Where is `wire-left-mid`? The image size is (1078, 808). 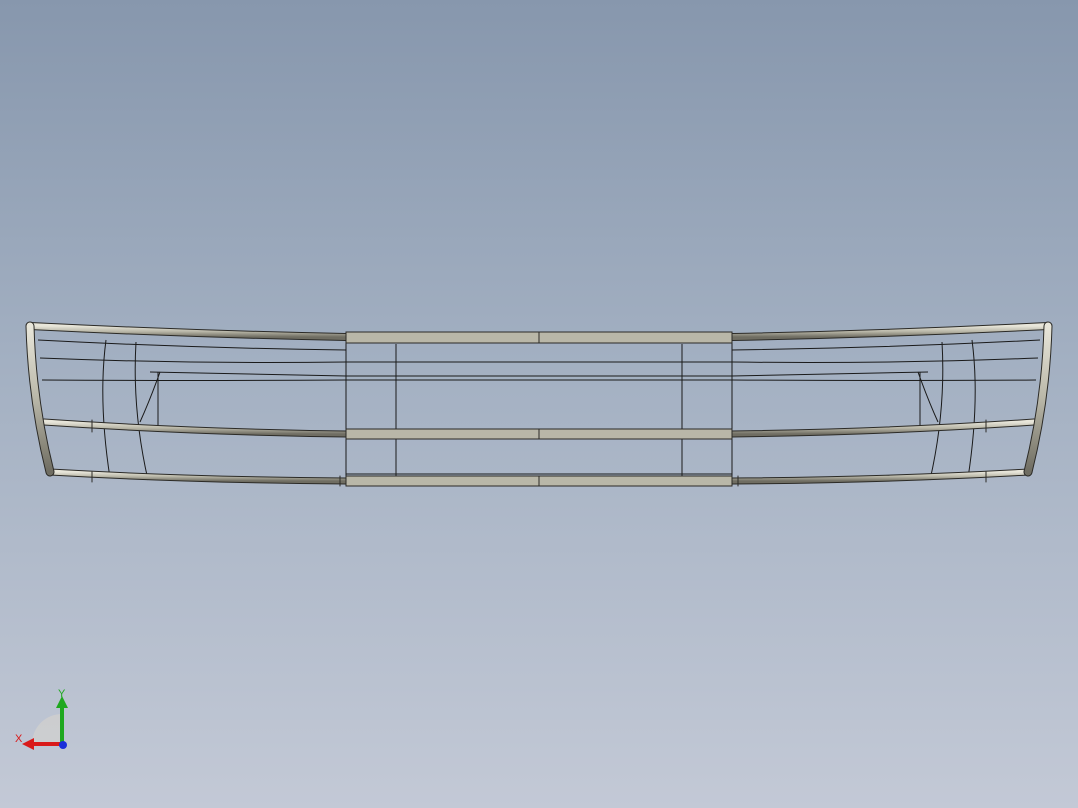
wire-left-mid is located at coordinates (193, 360).